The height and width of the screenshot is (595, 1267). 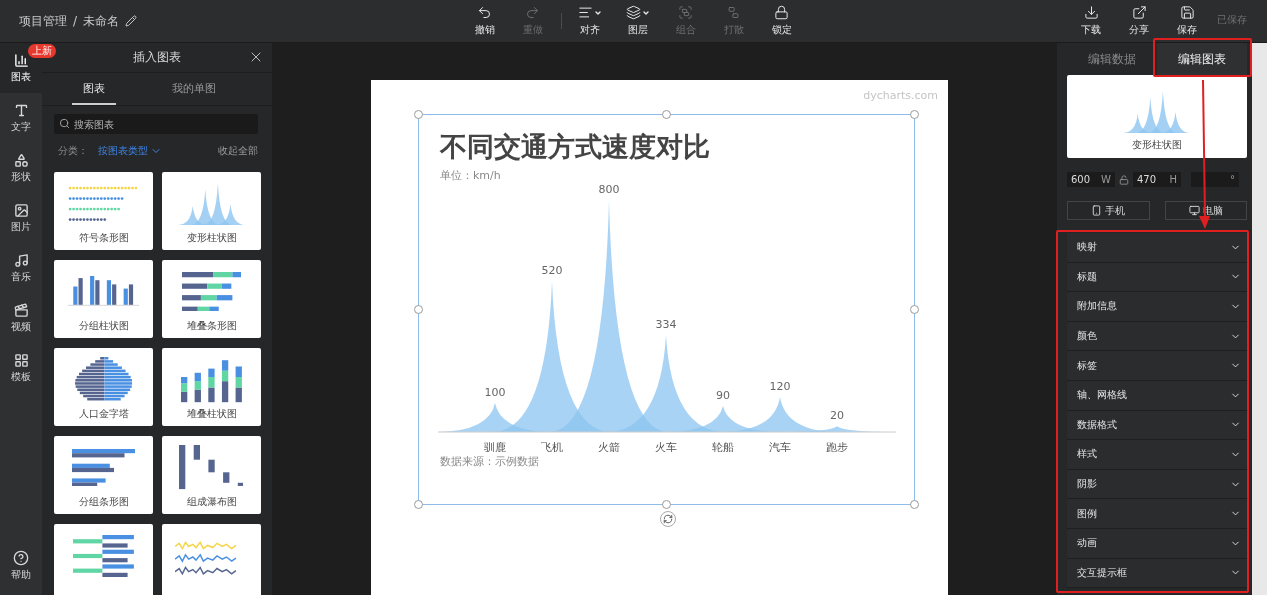 I want to click on tab: 图表, so click(x=94, y=89).